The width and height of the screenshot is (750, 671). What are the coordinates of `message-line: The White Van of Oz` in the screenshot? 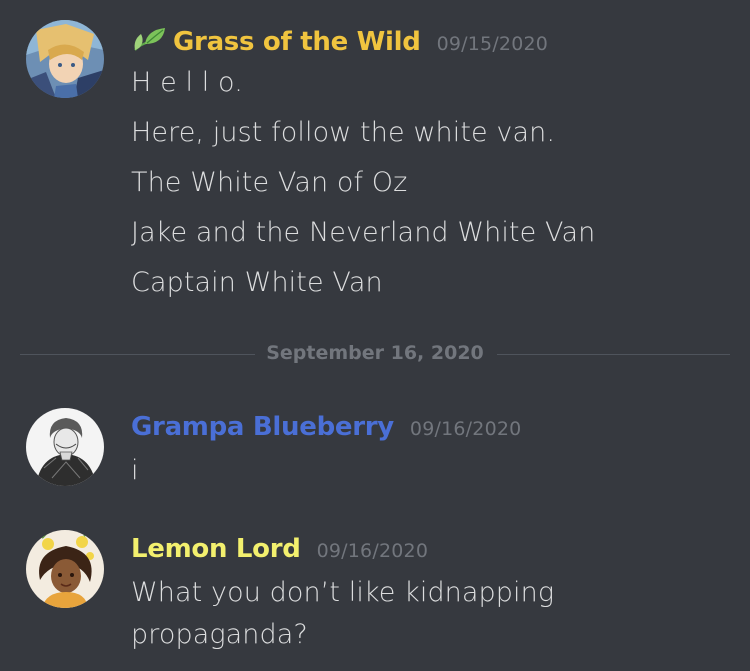 It's located at (269, 182).